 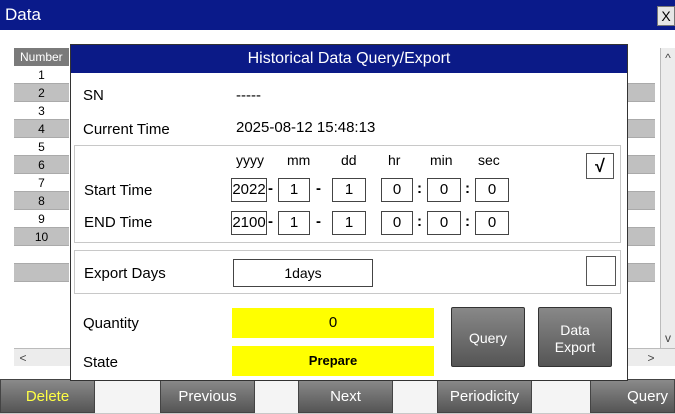 I want to click on delete-button: Delete, so click(x=47, y=396).